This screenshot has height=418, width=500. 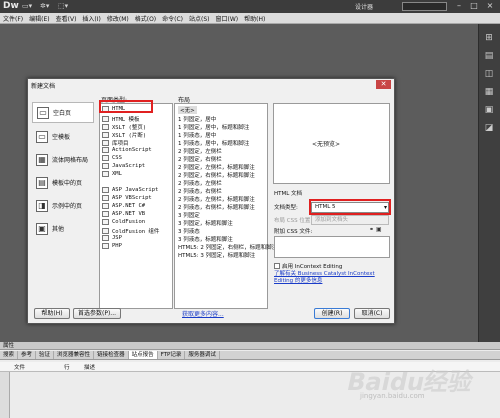 I want to click on create-button: 创建(R), so click(x=332, y=313).